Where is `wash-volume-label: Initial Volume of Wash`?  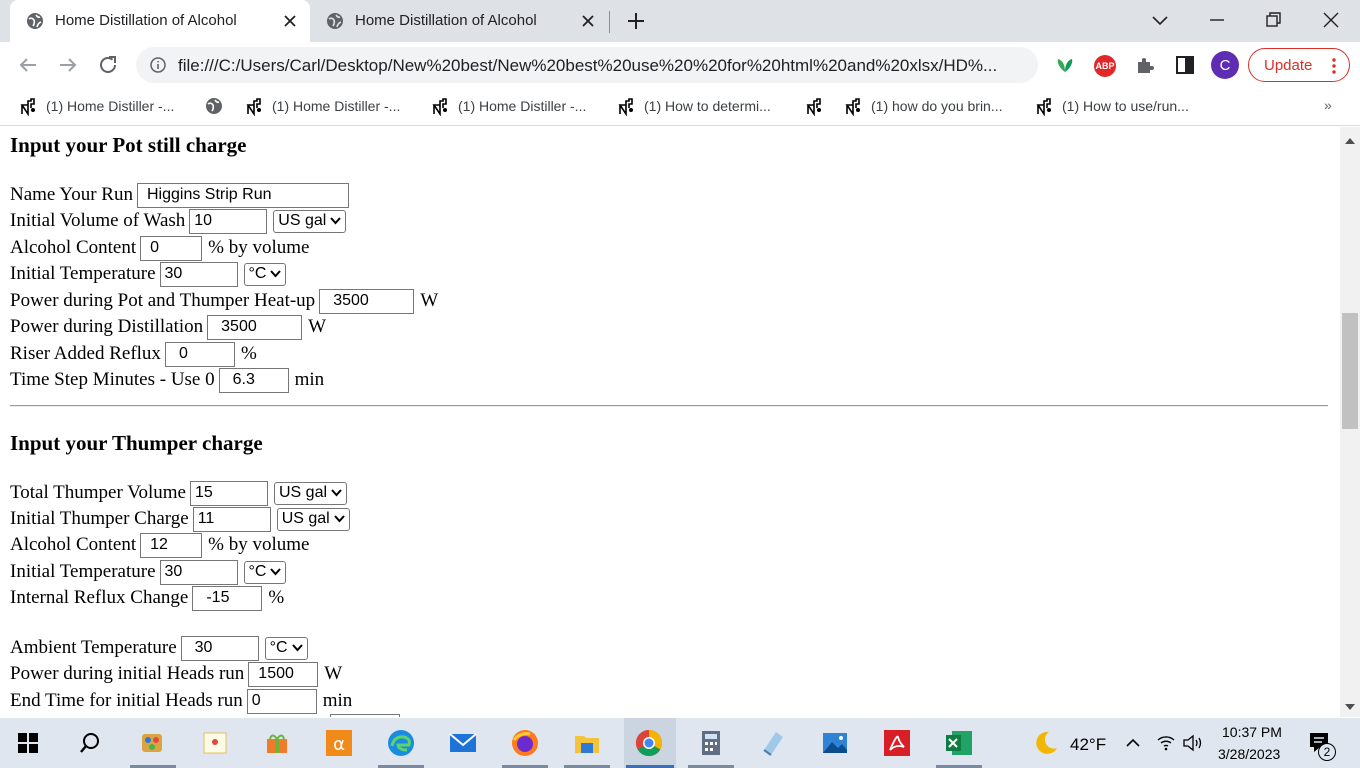 wash-volume-label: Initial Volume of Wash is located at coordinates (98, 220).